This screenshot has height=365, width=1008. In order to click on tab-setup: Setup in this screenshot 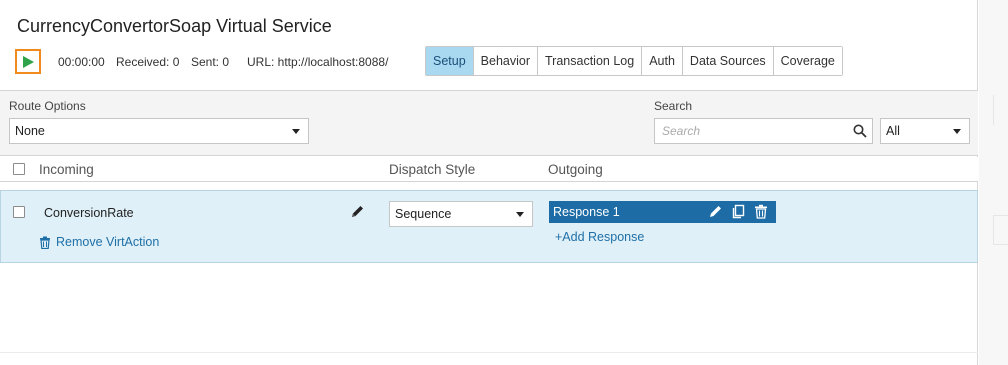, I will do `click(450, 61)`.